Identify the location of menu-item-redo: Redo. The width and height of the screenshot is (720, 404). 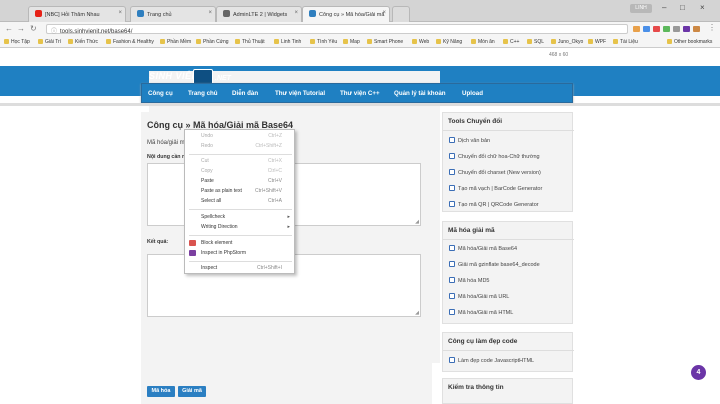
(207, 146).